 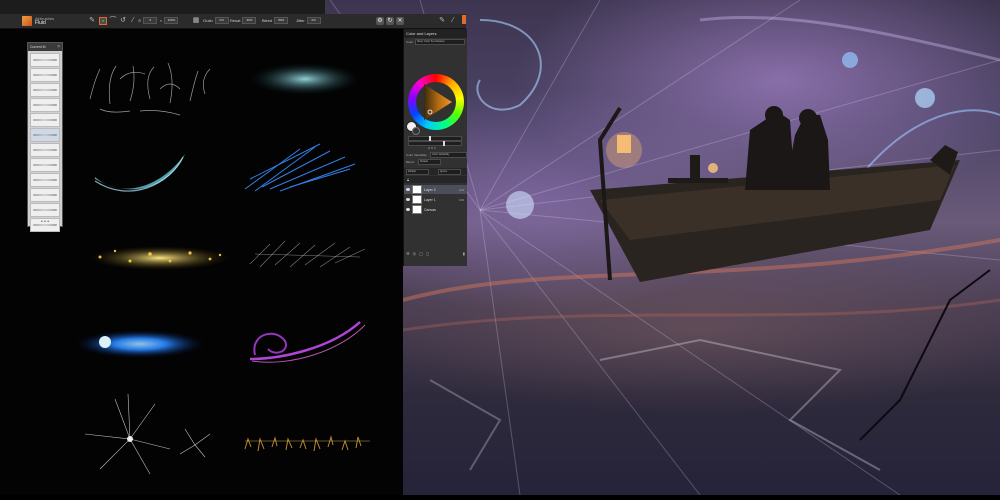 I want to click on accent-color-button, so click(x=464, y=19).